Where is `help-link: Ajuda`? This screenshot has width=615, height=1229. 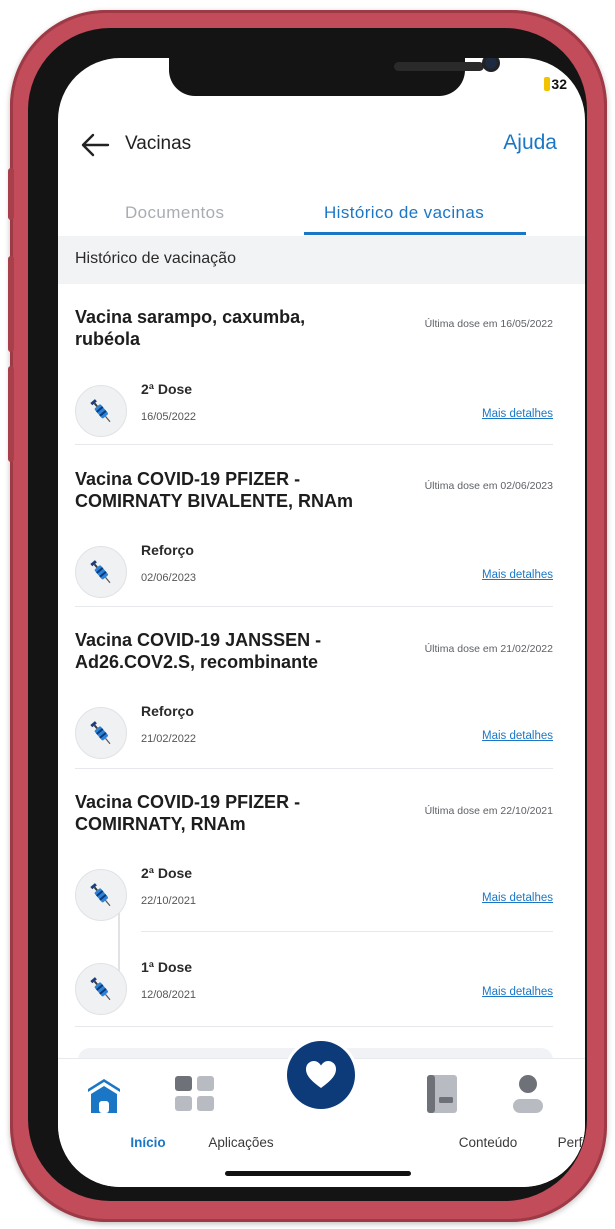 help-link: Ajuda is located at coordinates (530, 143).